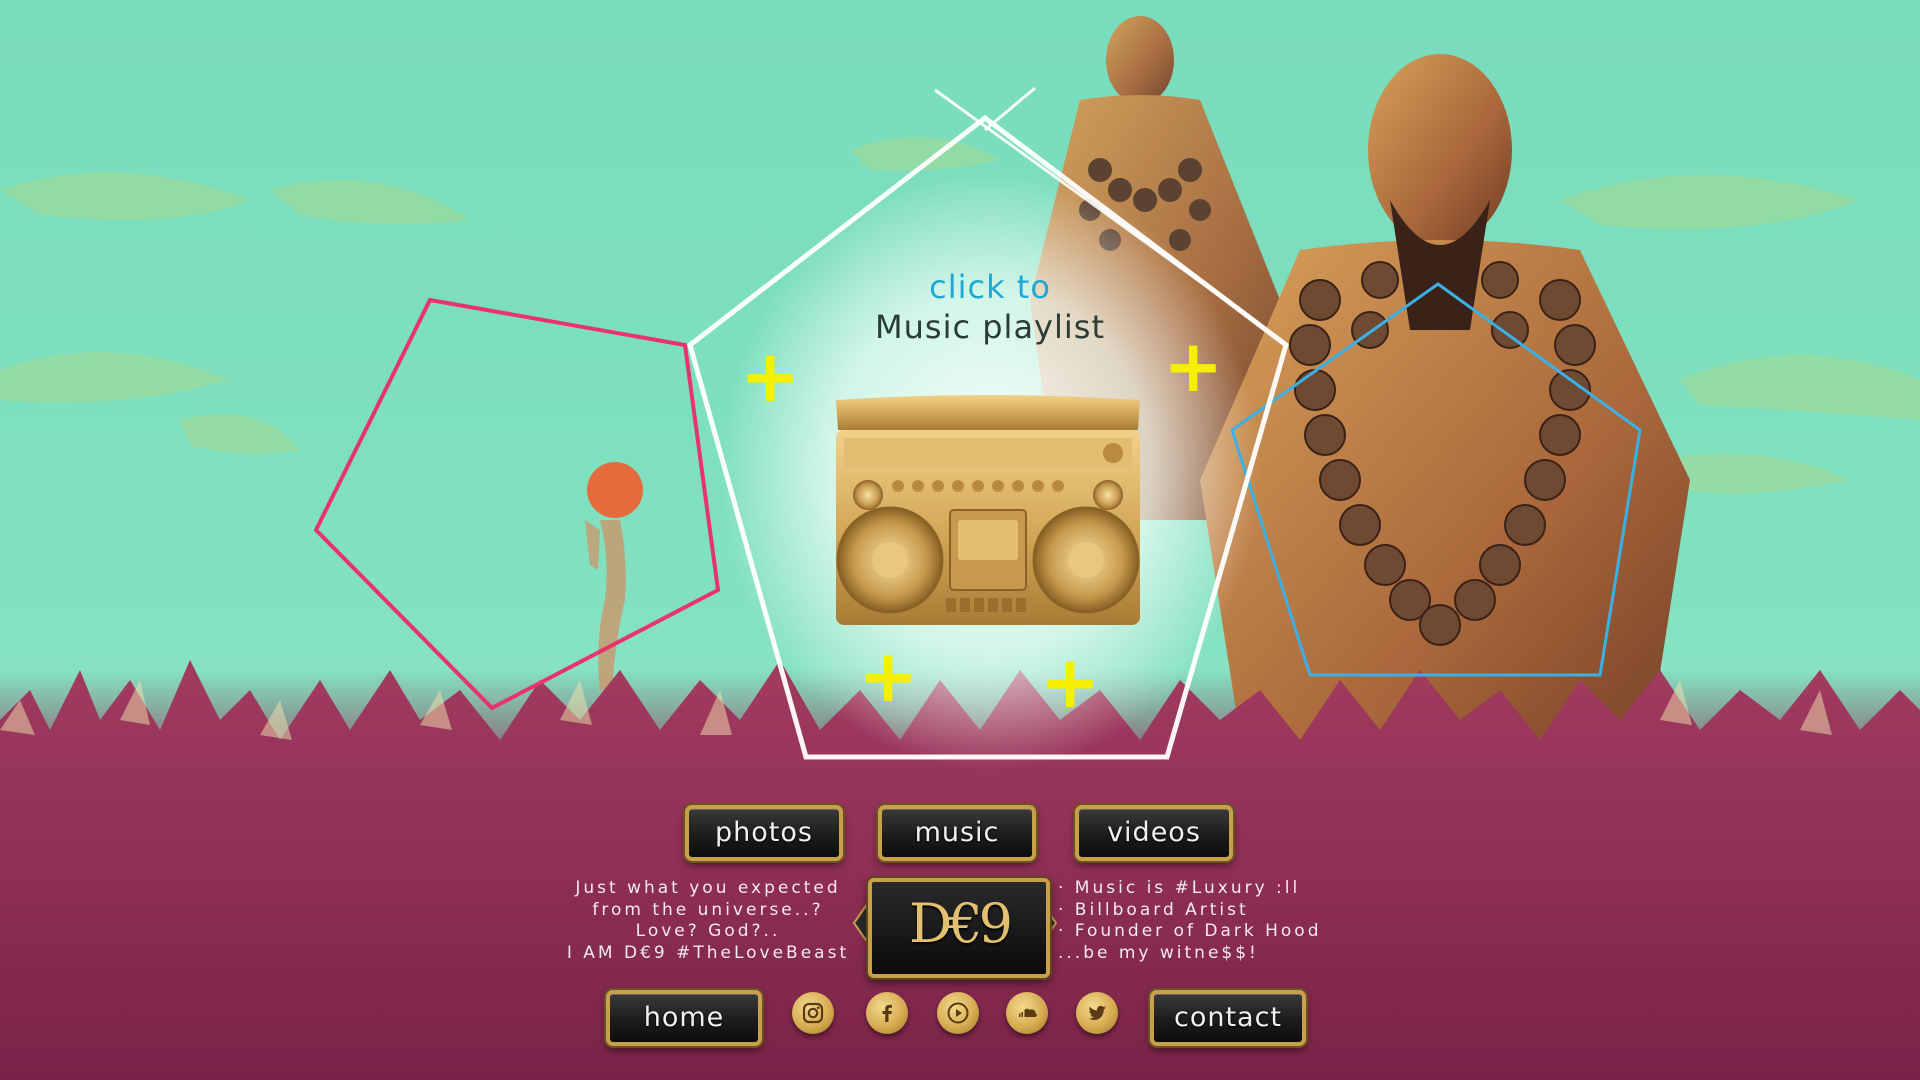 This screenshot has width=1920, height=1080. I want to click on music-button: music, so click(957, 833).